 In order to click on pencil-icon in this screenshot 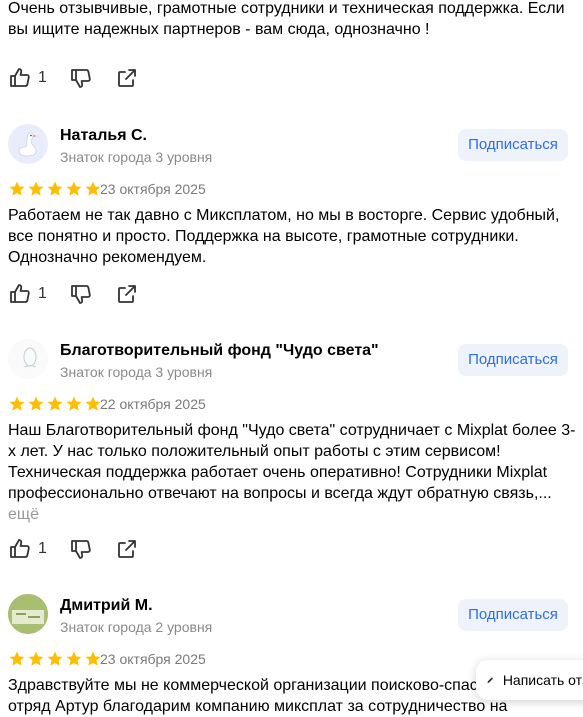, I will do `click(490, 680)`.